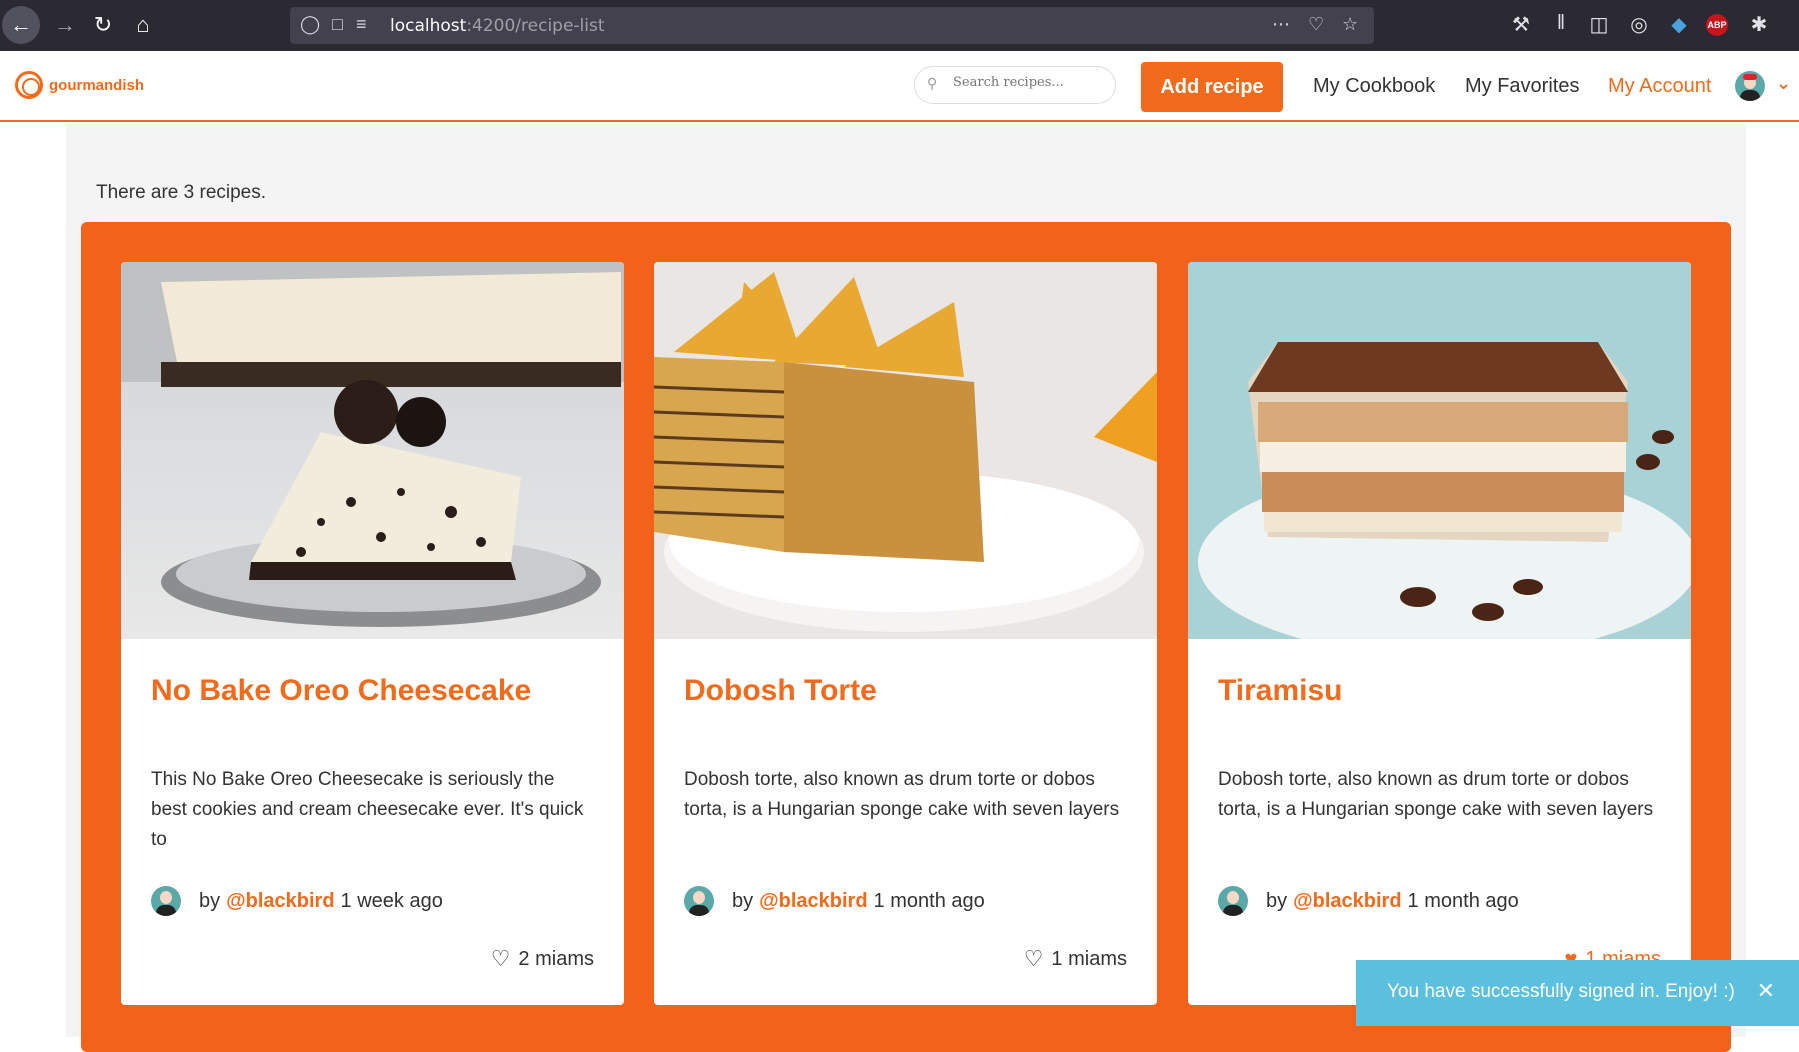 Image resolution: width=1799 pixels, height=1052 pixels. What do you see at coordinates (905, 450) in the screenshot?
I see `recipe-image-dobosh` at bounding box center [905, 450].